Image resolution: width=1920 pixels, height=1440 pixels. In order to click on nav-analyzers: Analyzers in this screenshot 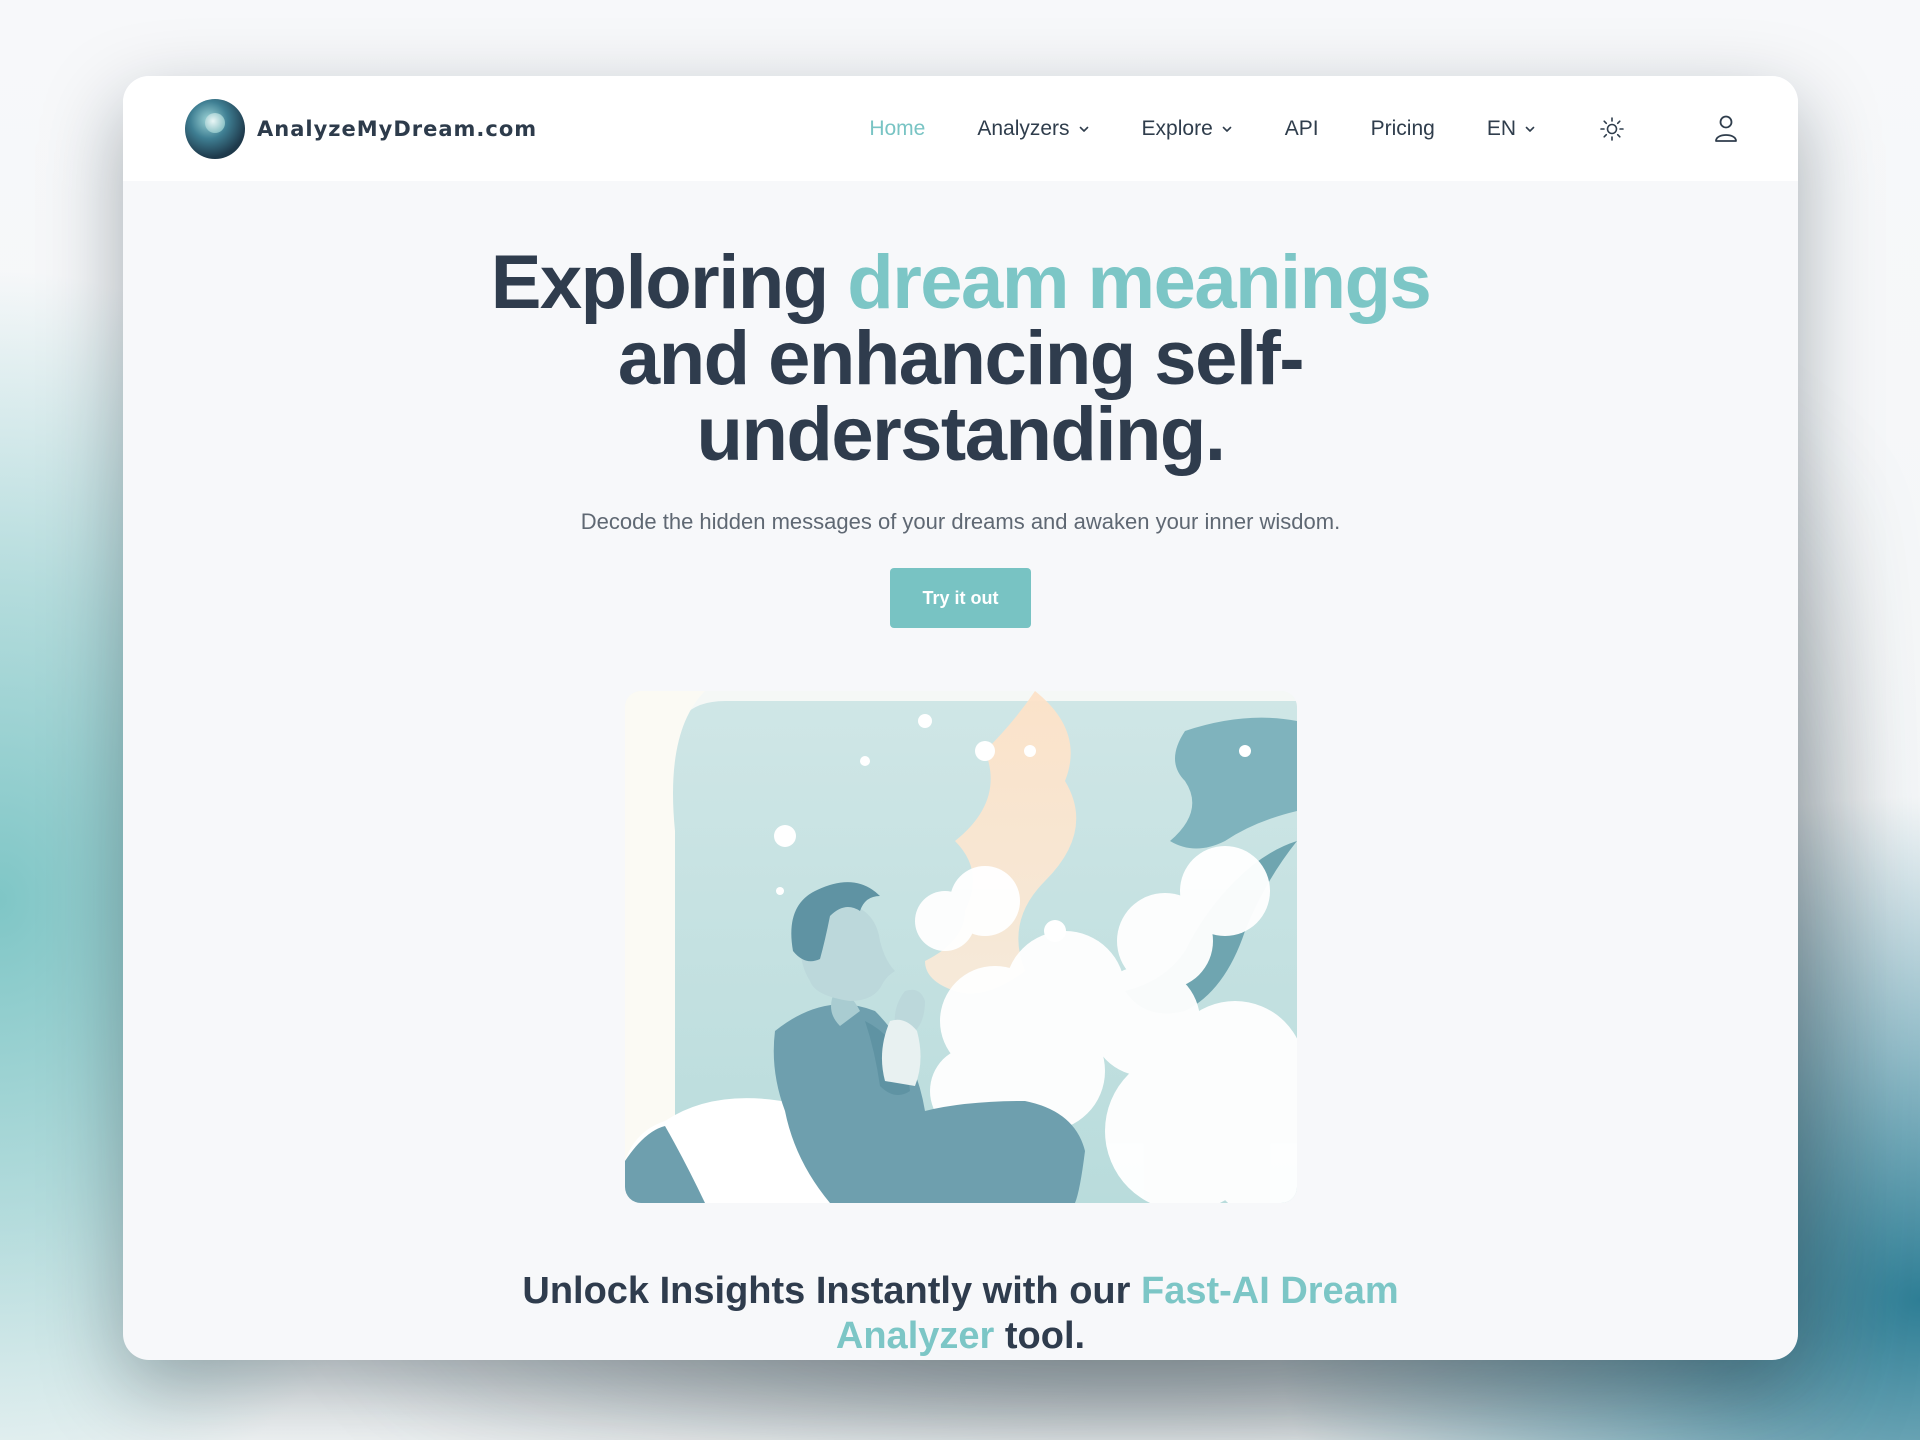, I will do `click(1033, 129)`.